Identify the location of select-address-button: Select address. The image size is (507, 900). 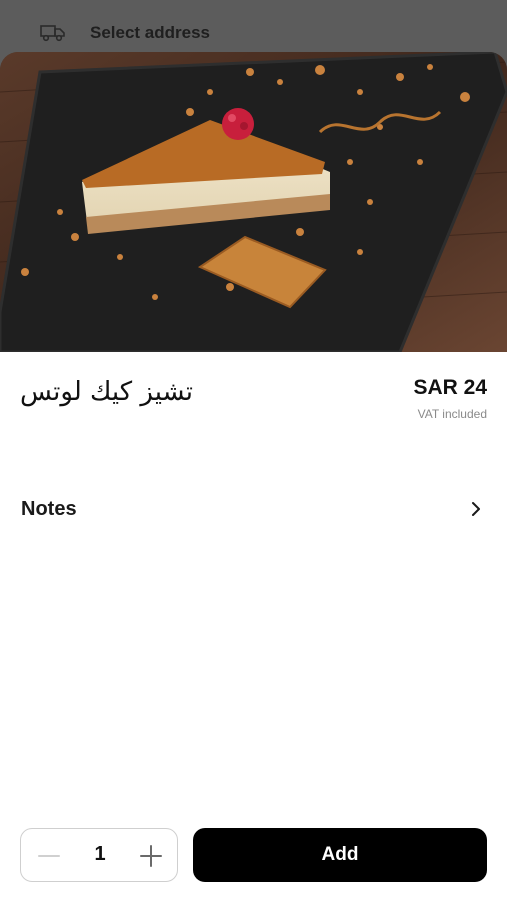
(124, 33).